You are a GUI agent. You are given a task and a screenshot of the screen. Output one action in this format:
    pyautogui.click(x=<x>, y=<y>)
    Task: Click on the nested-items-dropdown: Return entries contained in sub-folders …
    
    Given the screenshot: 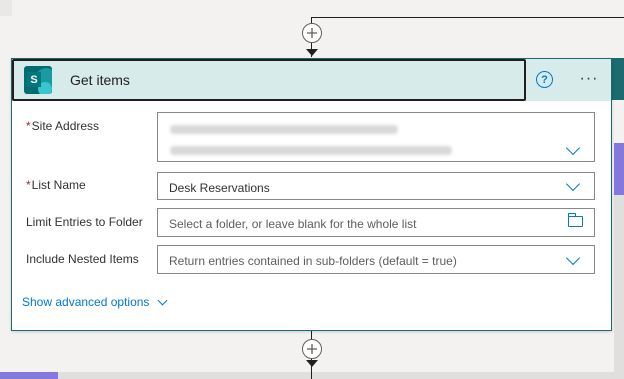 What is the action you would take?
    pyautogui.click(x=376, y=259)
    